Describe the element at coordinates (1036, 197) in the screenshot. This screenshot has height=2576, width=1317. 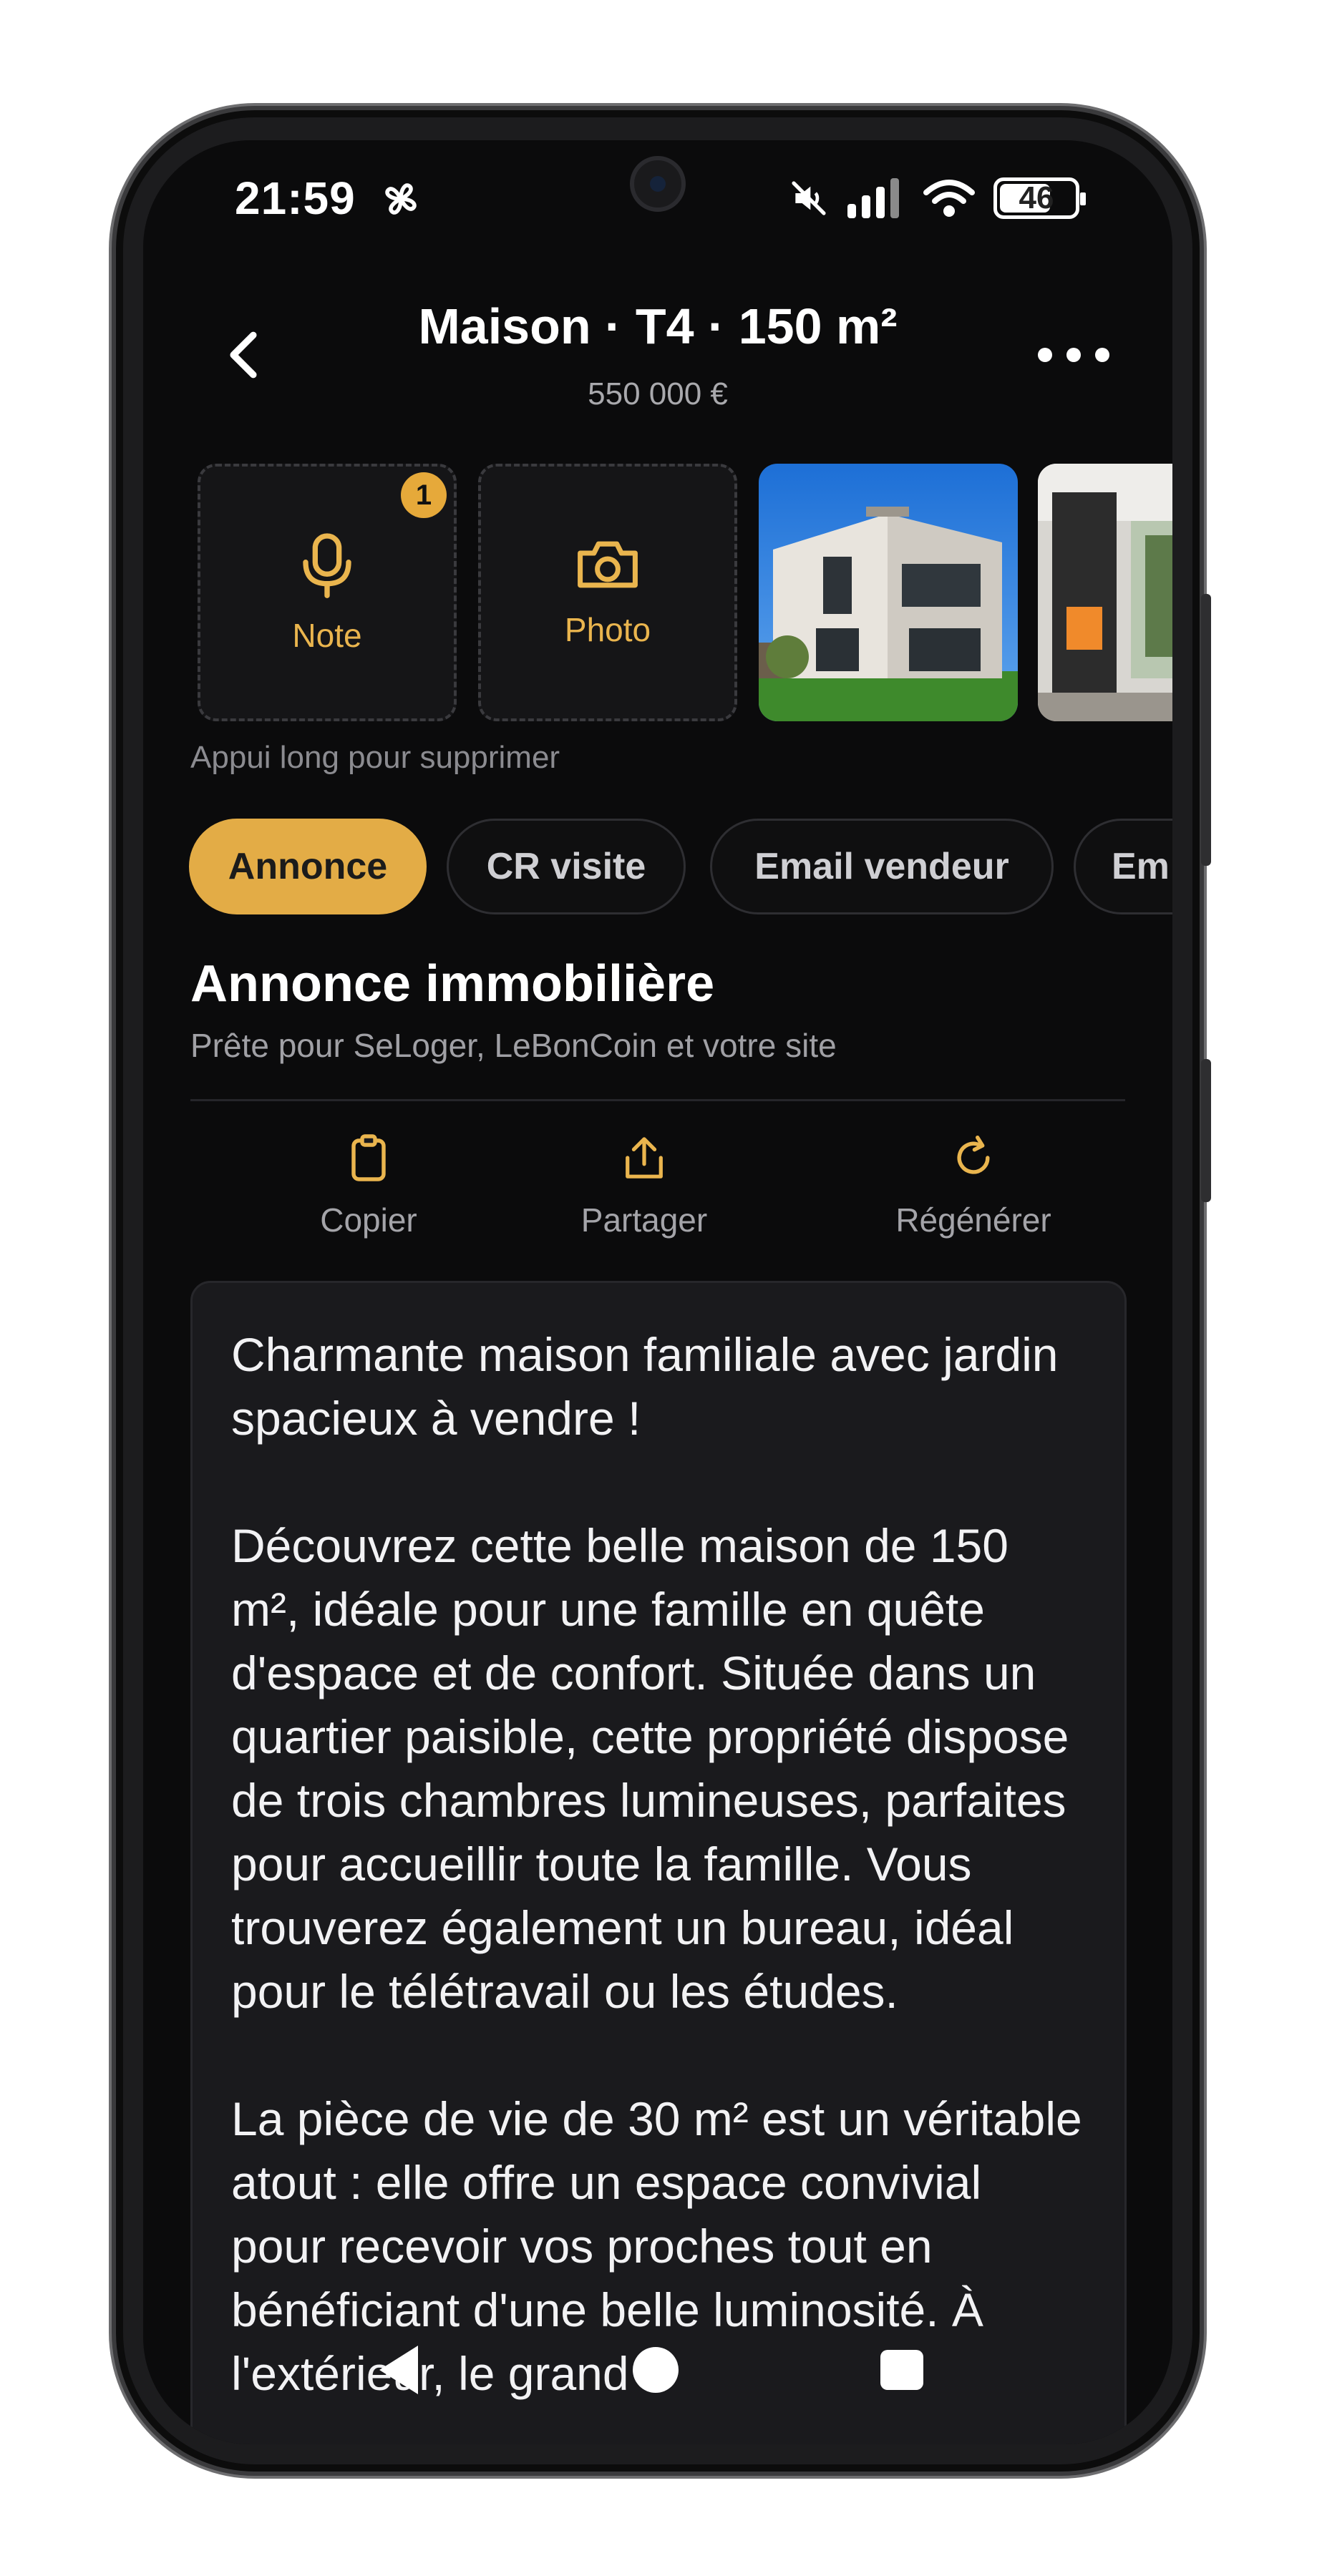
I see `battery-level: 46` at that location.